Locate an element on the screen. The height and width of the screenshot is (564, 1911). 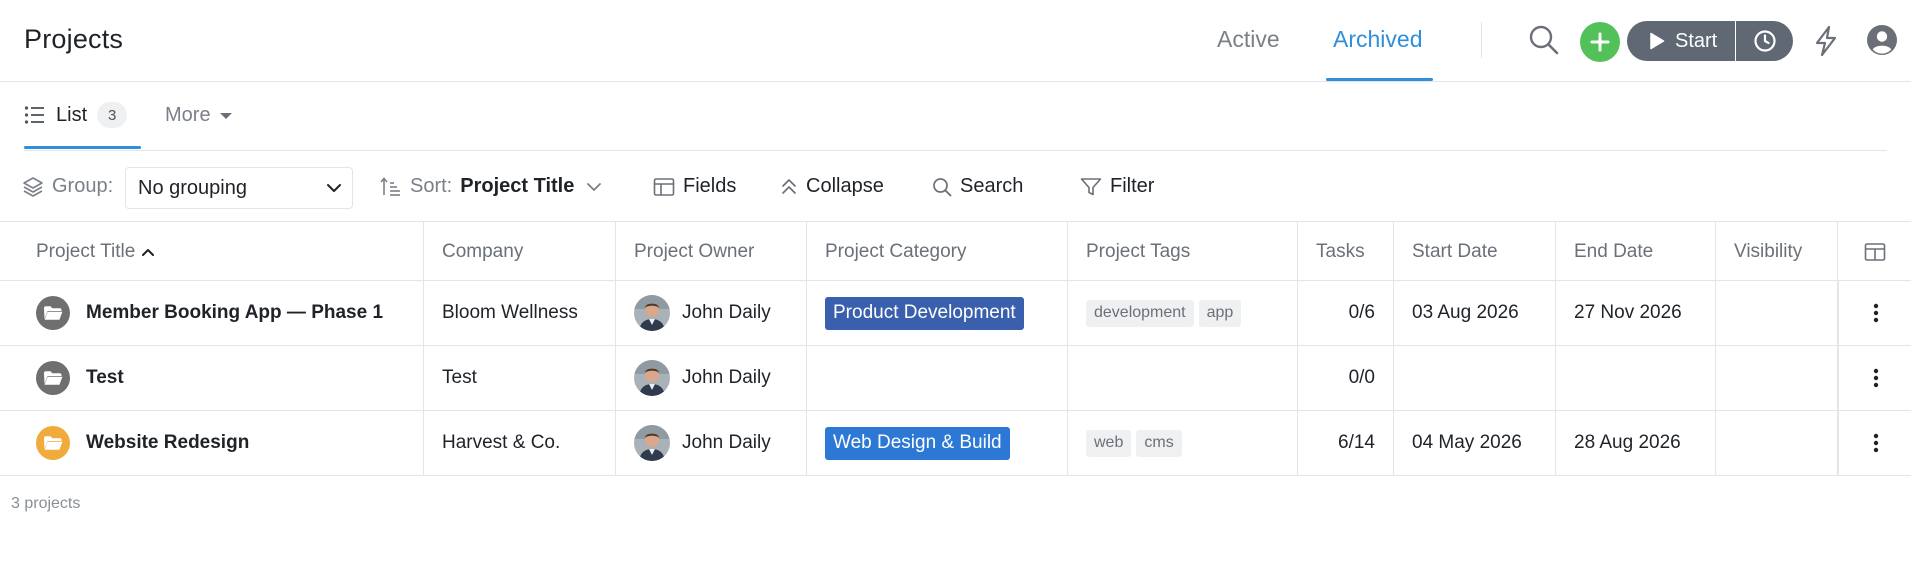
more-label: More is located at coordinates (188, 115).